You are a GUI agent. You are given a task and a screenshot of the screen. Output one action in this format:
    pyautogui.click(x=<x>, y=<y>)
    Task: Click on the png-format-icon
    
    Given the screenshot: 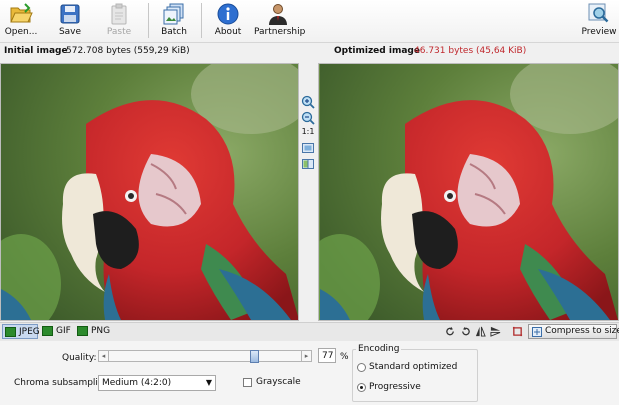 What is the action you would take?
    pyautogui.click(x=82, y=331)
    